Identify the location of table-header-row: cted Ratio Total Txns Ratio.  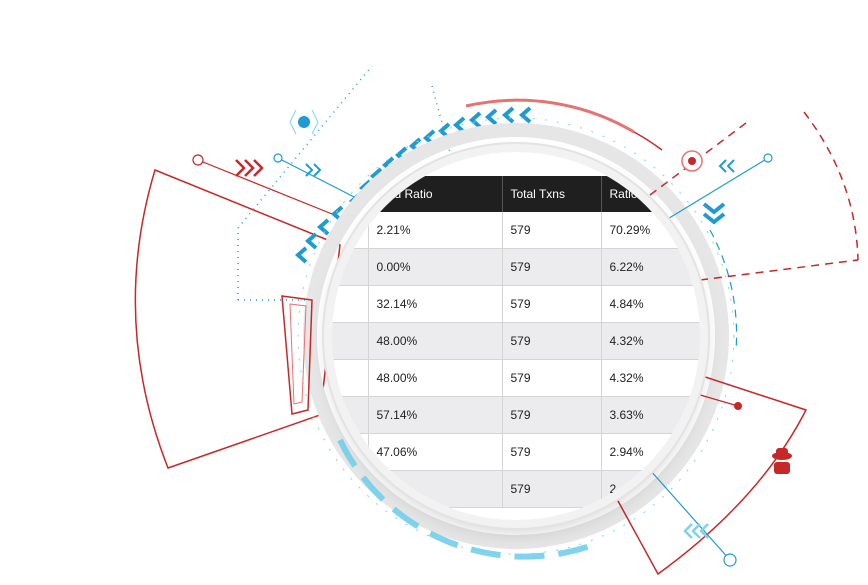
(516, 194).